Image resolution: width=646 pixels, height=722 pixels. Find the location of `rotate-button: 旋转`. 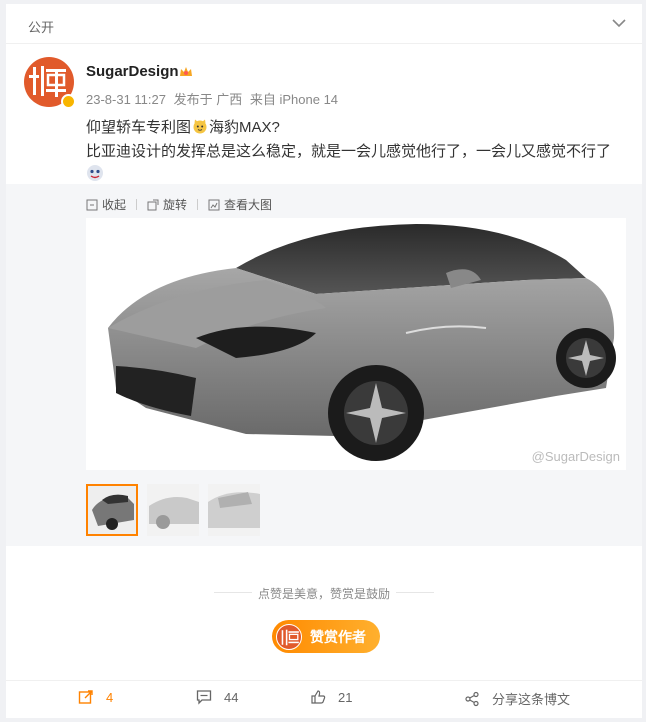

rotate-button: 旋转 is located at coordinates (167, 204).